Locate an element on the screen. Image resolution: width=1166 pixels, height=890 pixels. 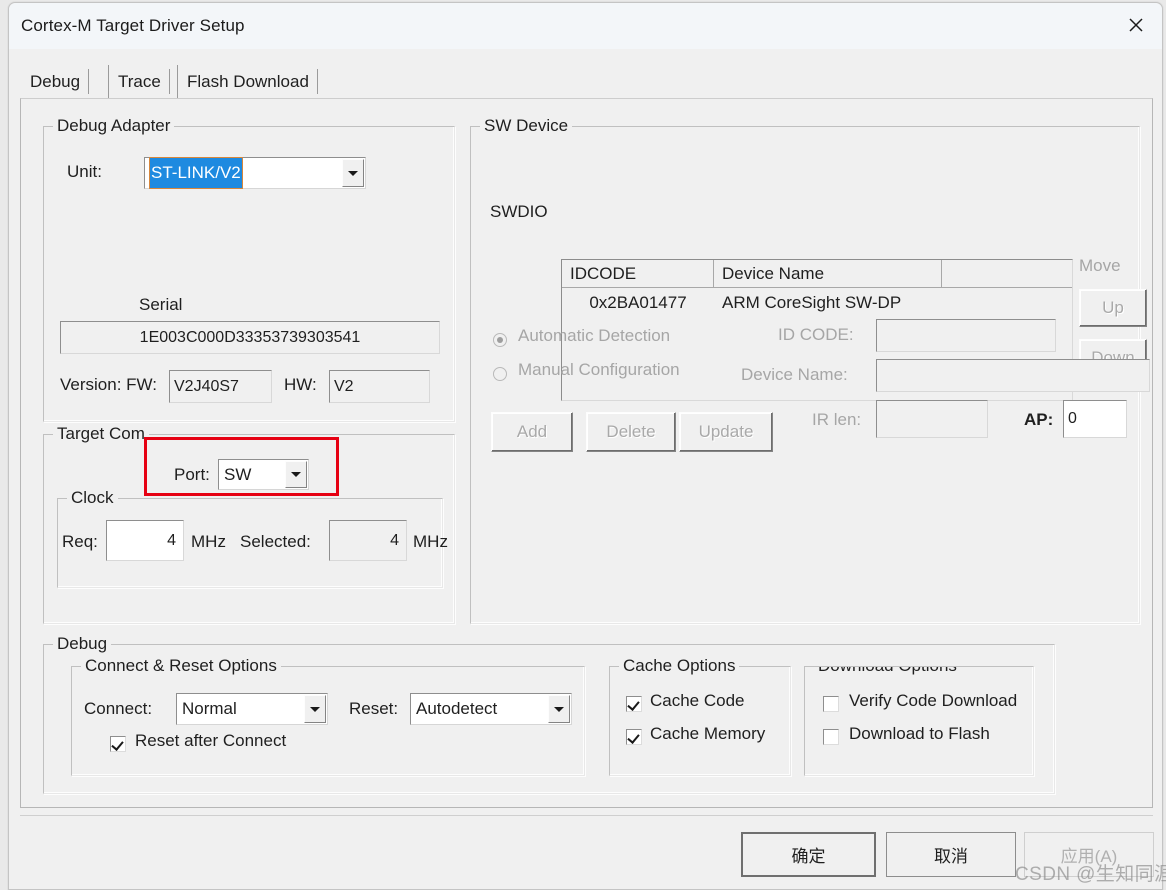
tab-strip: Debug Trace Flash Download is located at coordinates (586, 82).